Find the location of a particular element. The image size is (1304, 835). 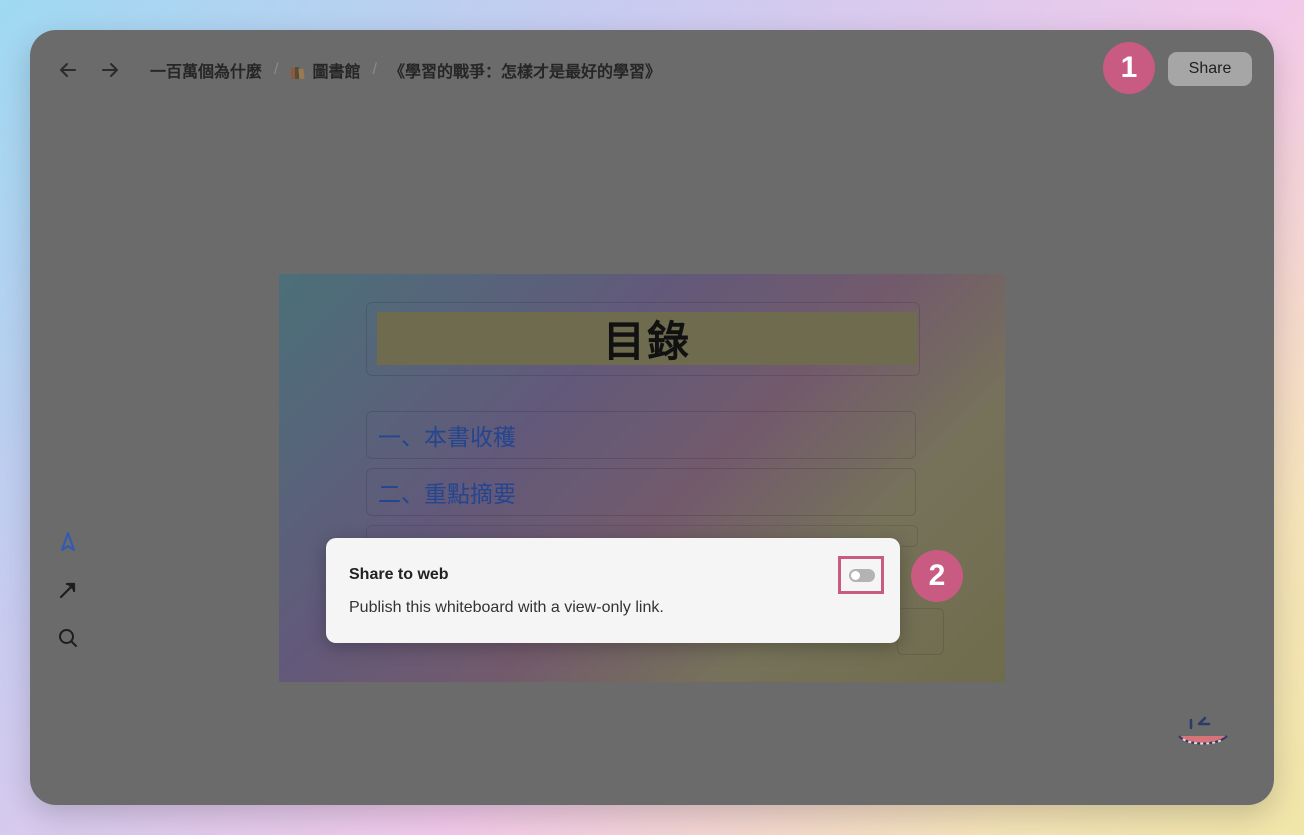

breadcrumb-library-label: 圖書館 is located at coordinates (336, 72).